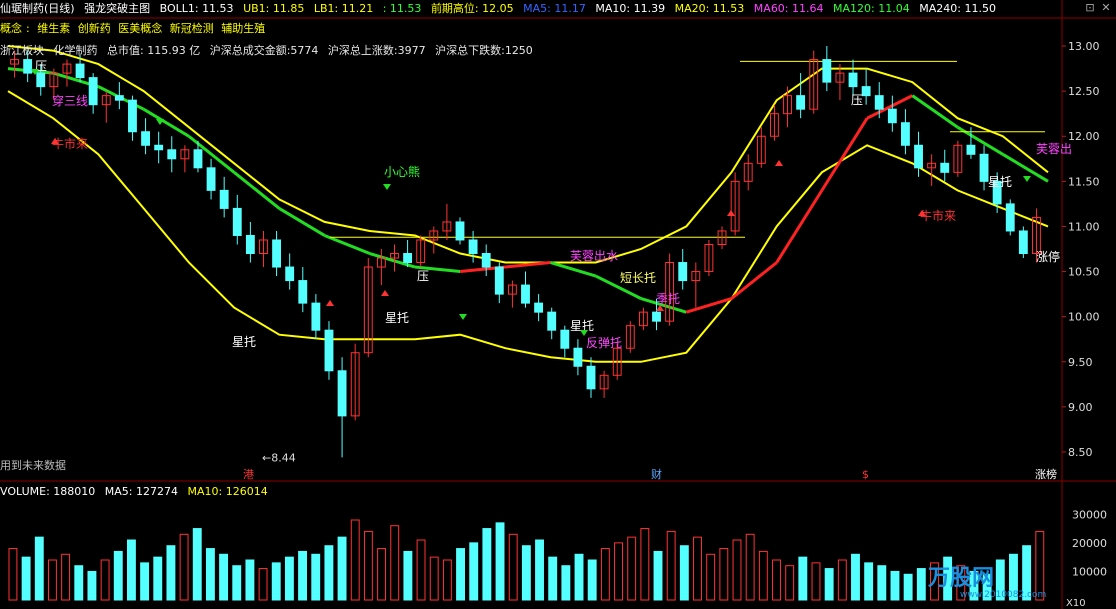 This screenshot has height=609, width=1116. Describe the element at coordinates (248, 474) in the screenshot. I see `event-tag: 港` at that location.